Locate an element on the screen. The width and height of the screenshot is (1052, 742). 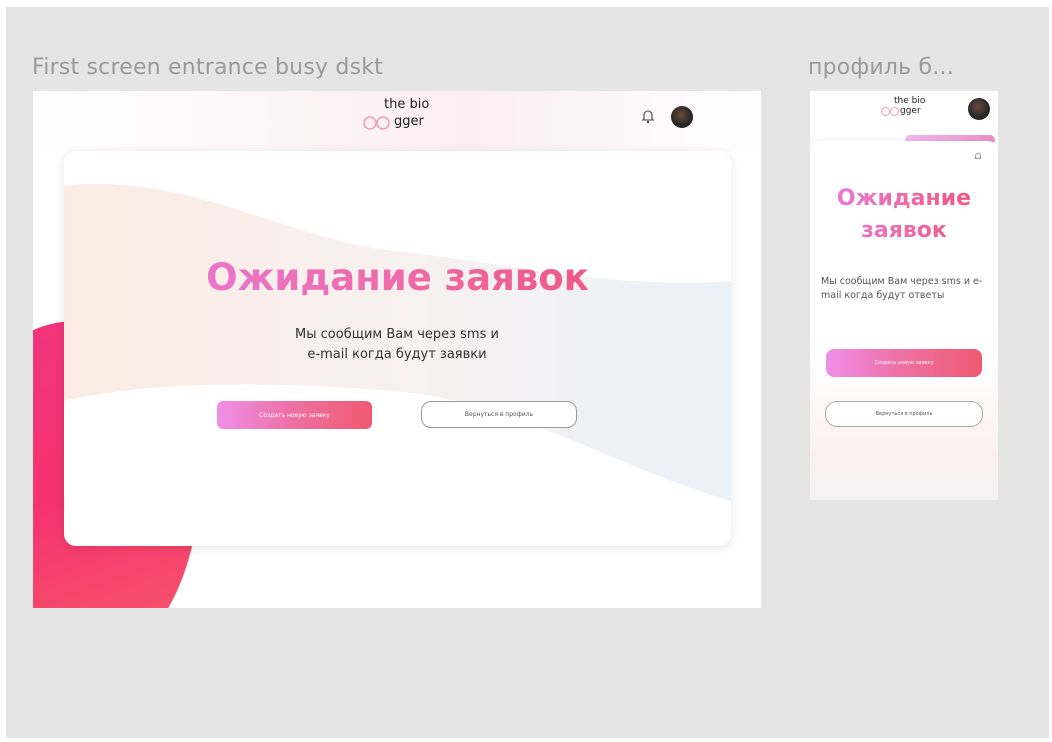
subtitle-line-2: e-mail когда будут заявки is located at coordinates (397, 354).